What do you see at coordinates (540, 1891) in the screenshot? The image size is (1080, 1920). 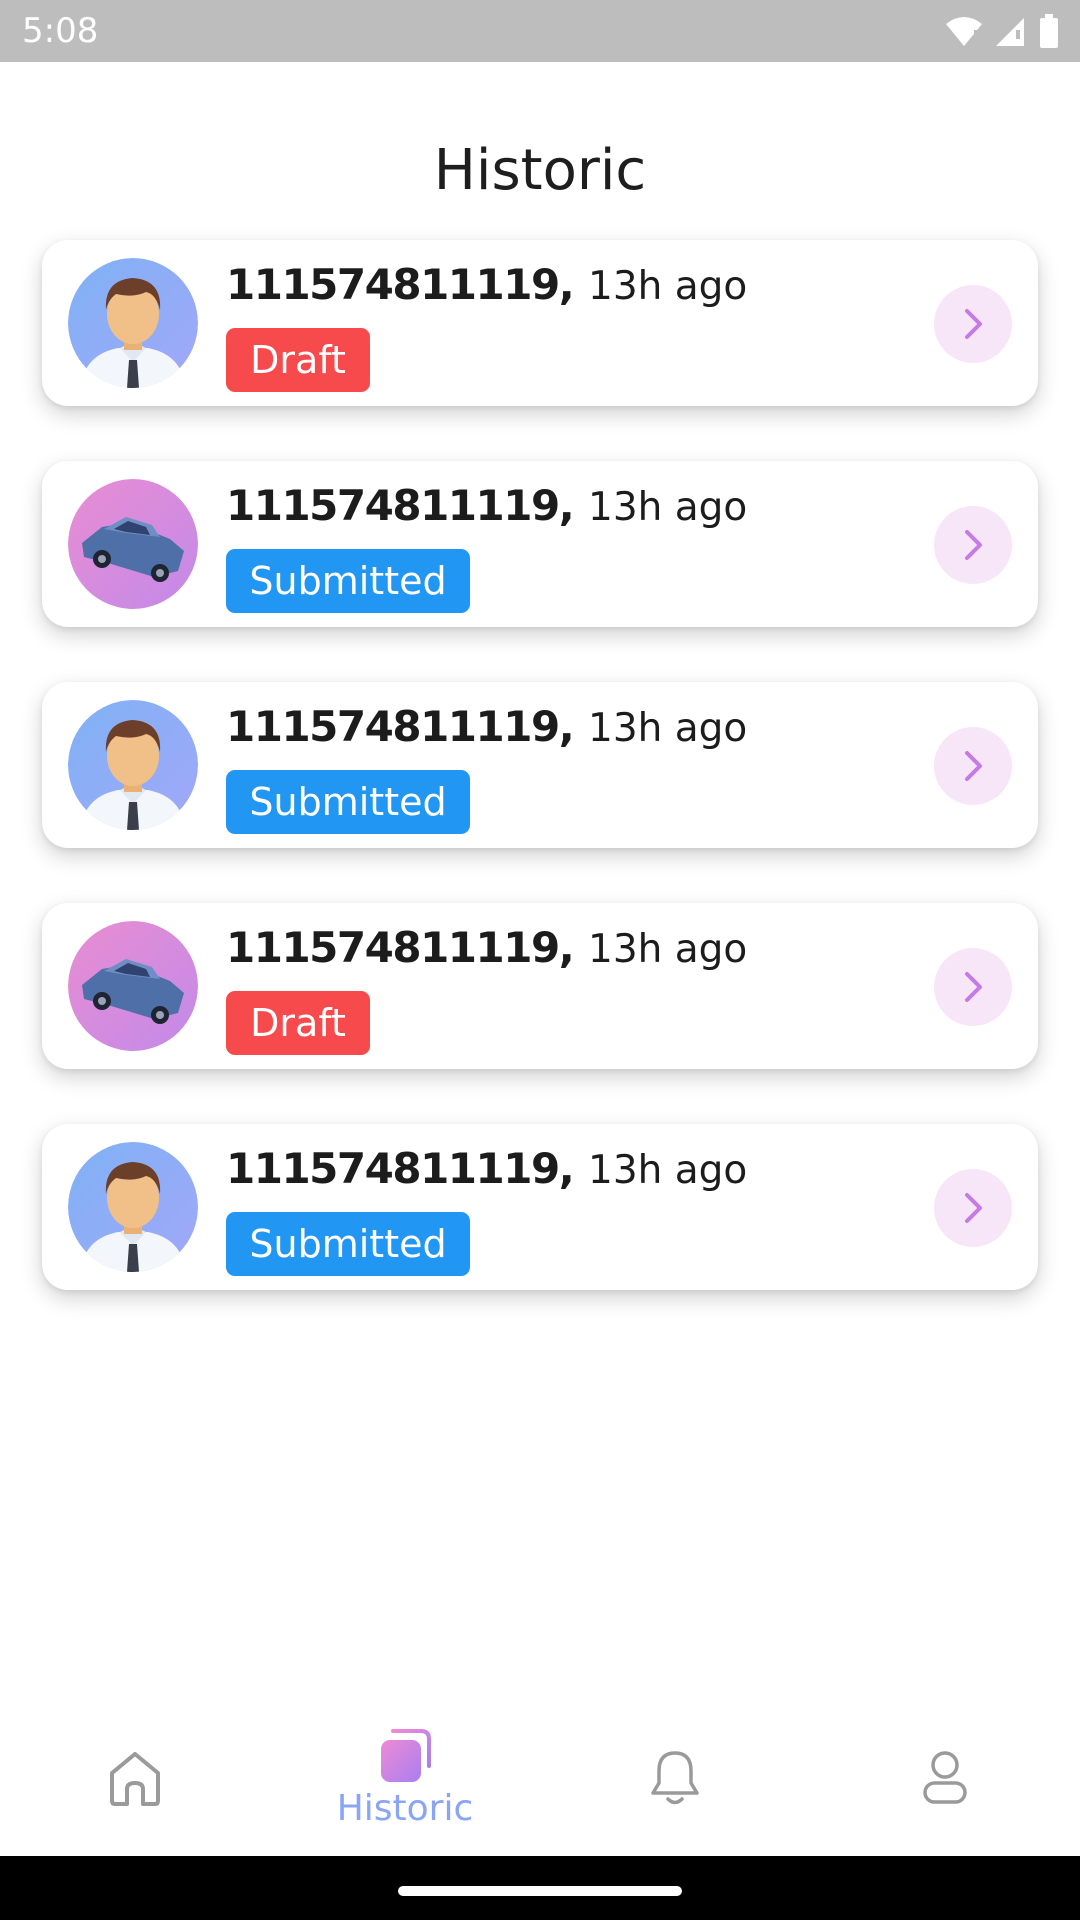 I see `home-indicator` at bounding box center [540, 1891].